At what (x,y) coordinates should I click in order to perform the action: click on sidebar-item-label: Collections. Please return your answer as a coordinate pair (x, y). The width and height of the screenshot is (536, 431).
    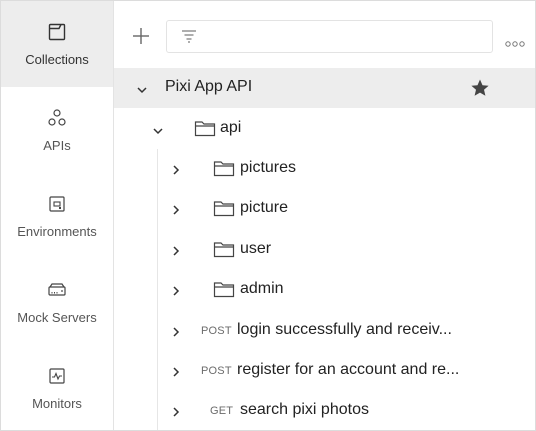
    Looking at the image, I should click on (57, 59).